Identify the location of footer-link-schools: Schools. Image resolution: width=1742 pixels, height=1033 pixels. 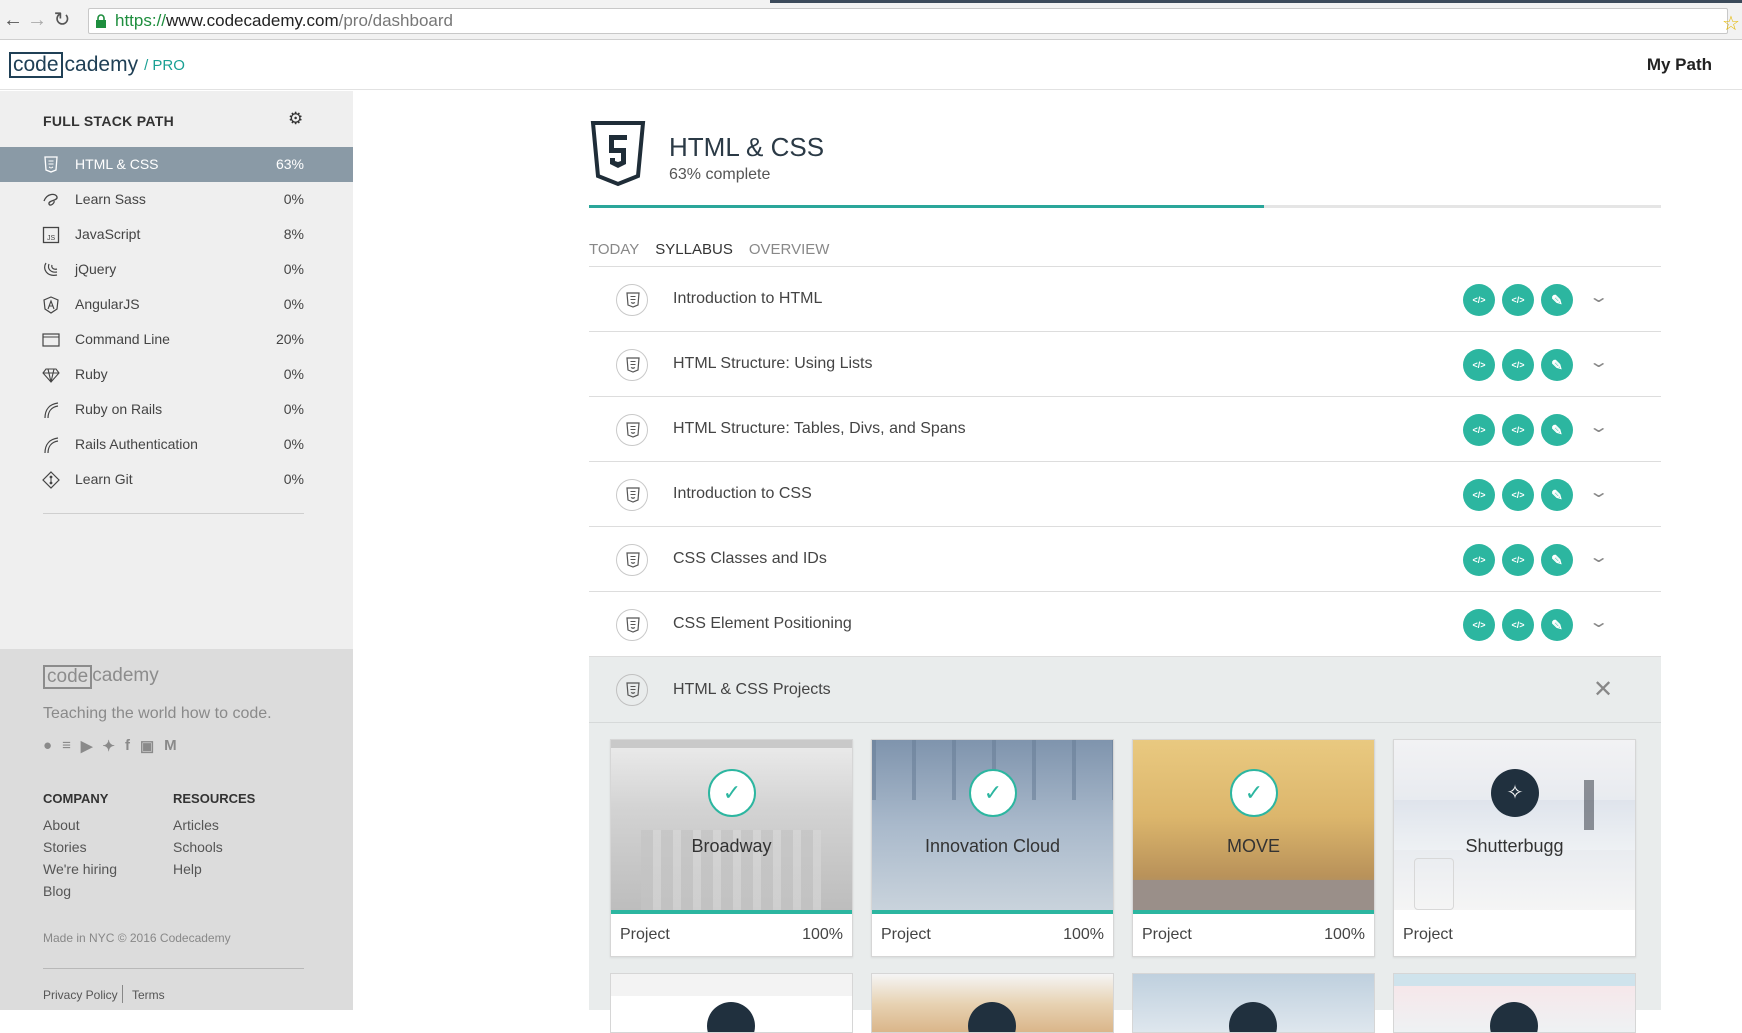
(198, 847).